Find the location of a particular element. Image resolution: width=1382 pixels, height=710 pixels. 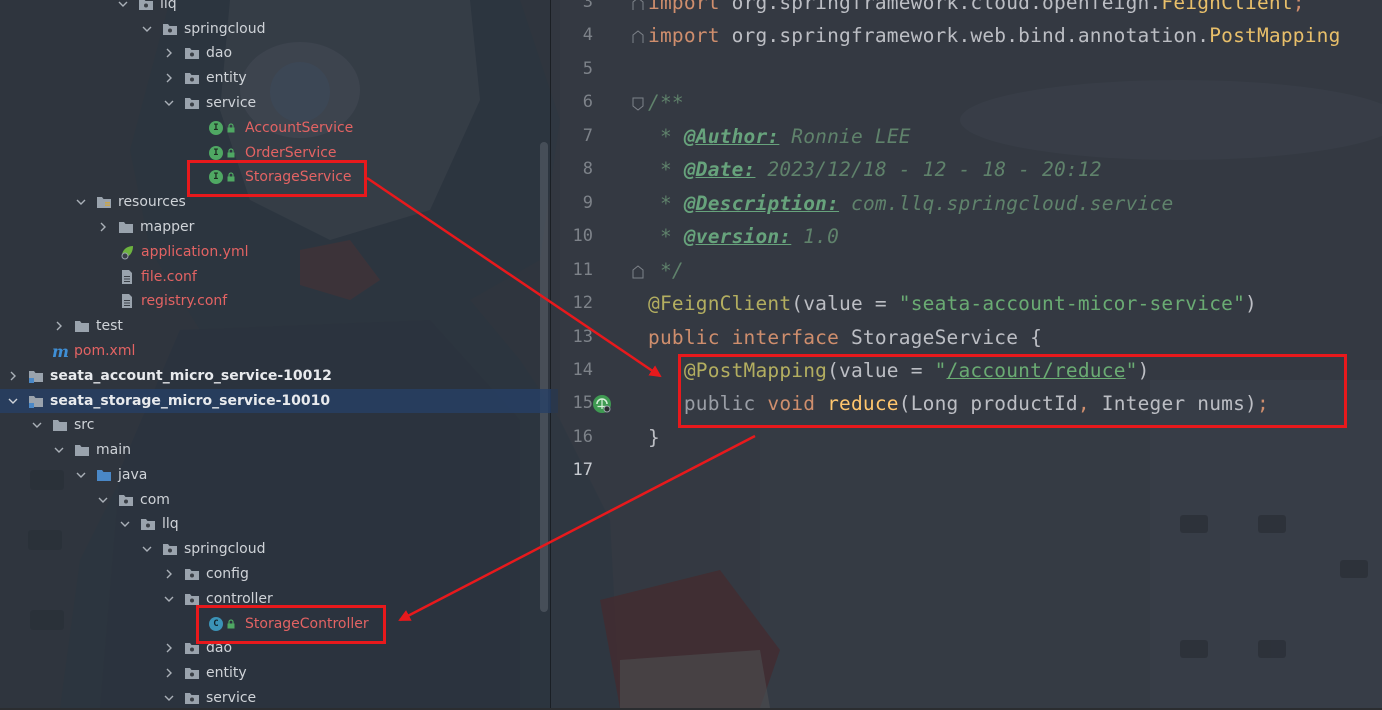

tree-row-main: main is located at coordinates (302, 450).